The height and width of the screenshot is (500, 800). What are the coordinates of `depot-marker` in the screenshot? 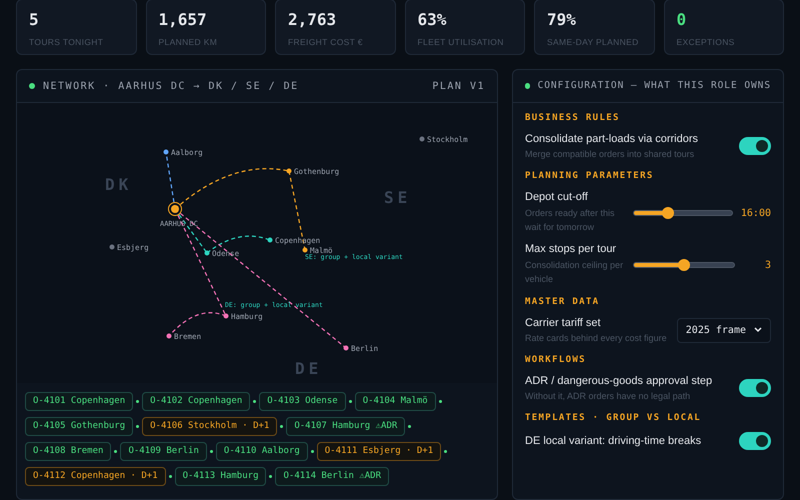 It's located at (175, 209).